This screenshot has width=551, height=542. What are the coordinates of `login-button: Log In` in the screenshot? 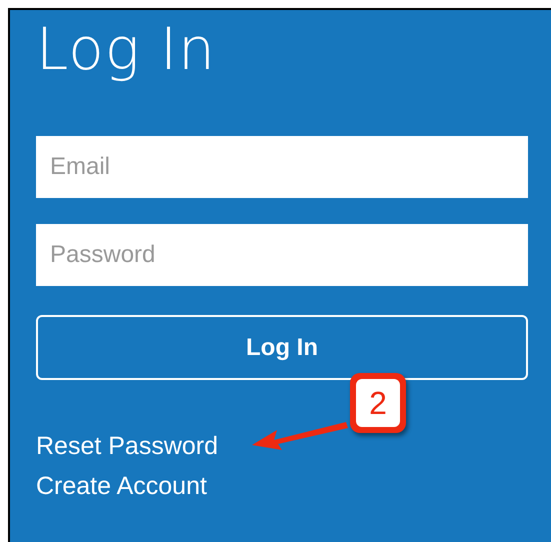 It's located at (282, 347).